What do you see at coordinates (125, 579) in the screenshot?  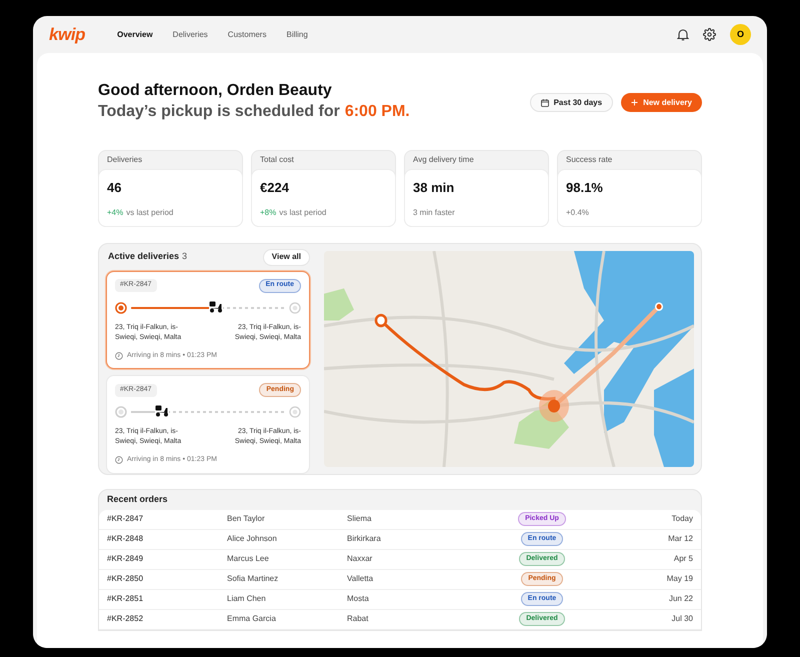 I see `order-id: #KR-2850` at bounding box center [125, 579].